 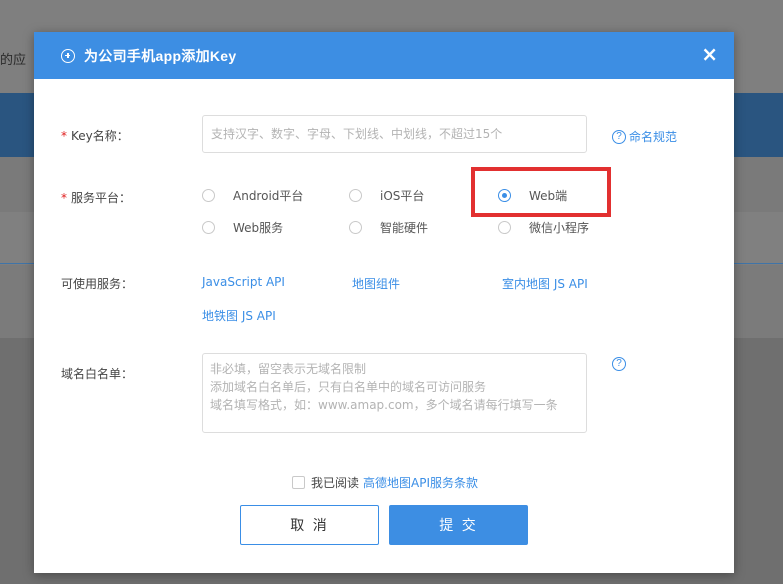 I want to click on background-partial-text: 的应, so click(x=13, y=60).